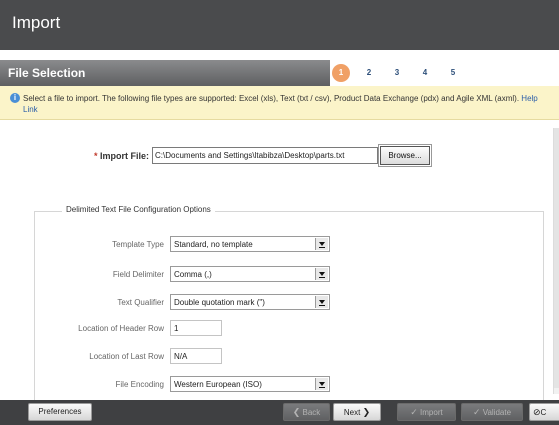  I want to click on template-type-select: Standard, no template, so click(250, 244).